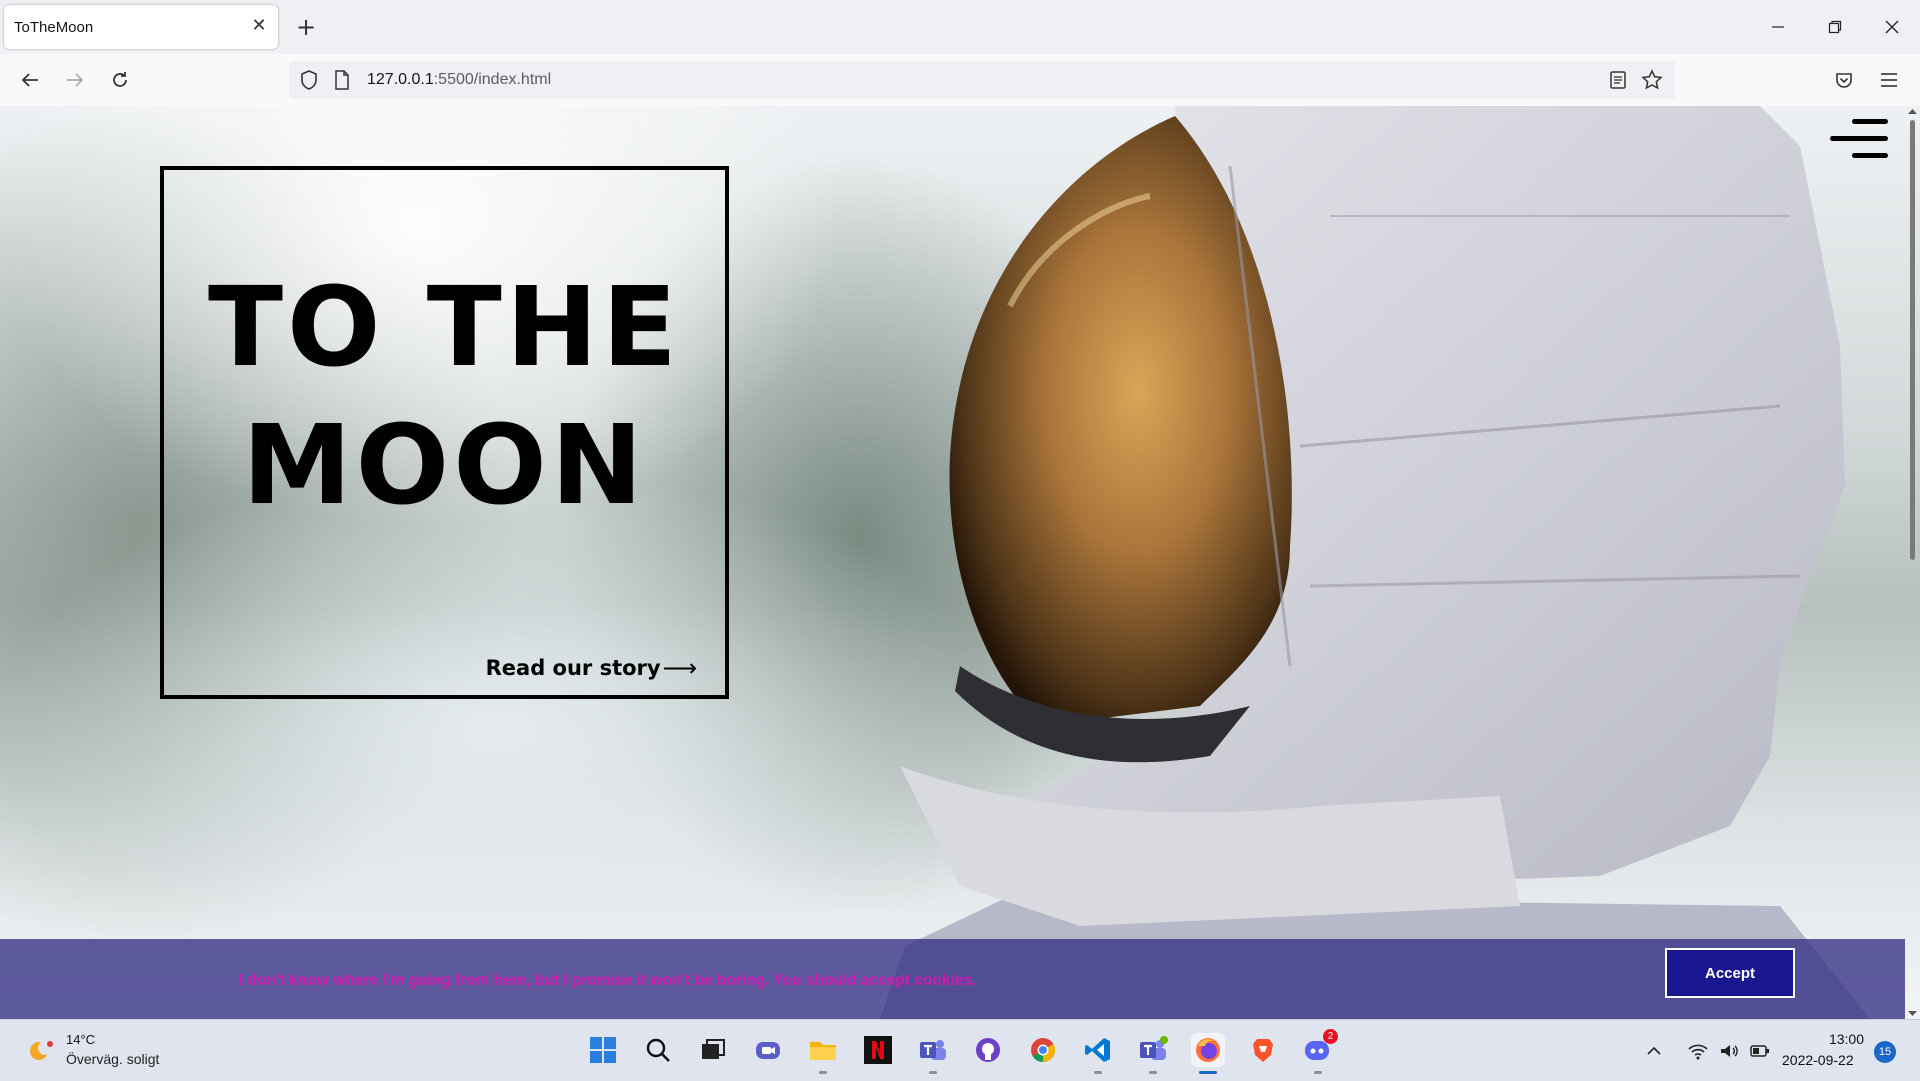  I want to click on github-icon, so click(988, 1050).